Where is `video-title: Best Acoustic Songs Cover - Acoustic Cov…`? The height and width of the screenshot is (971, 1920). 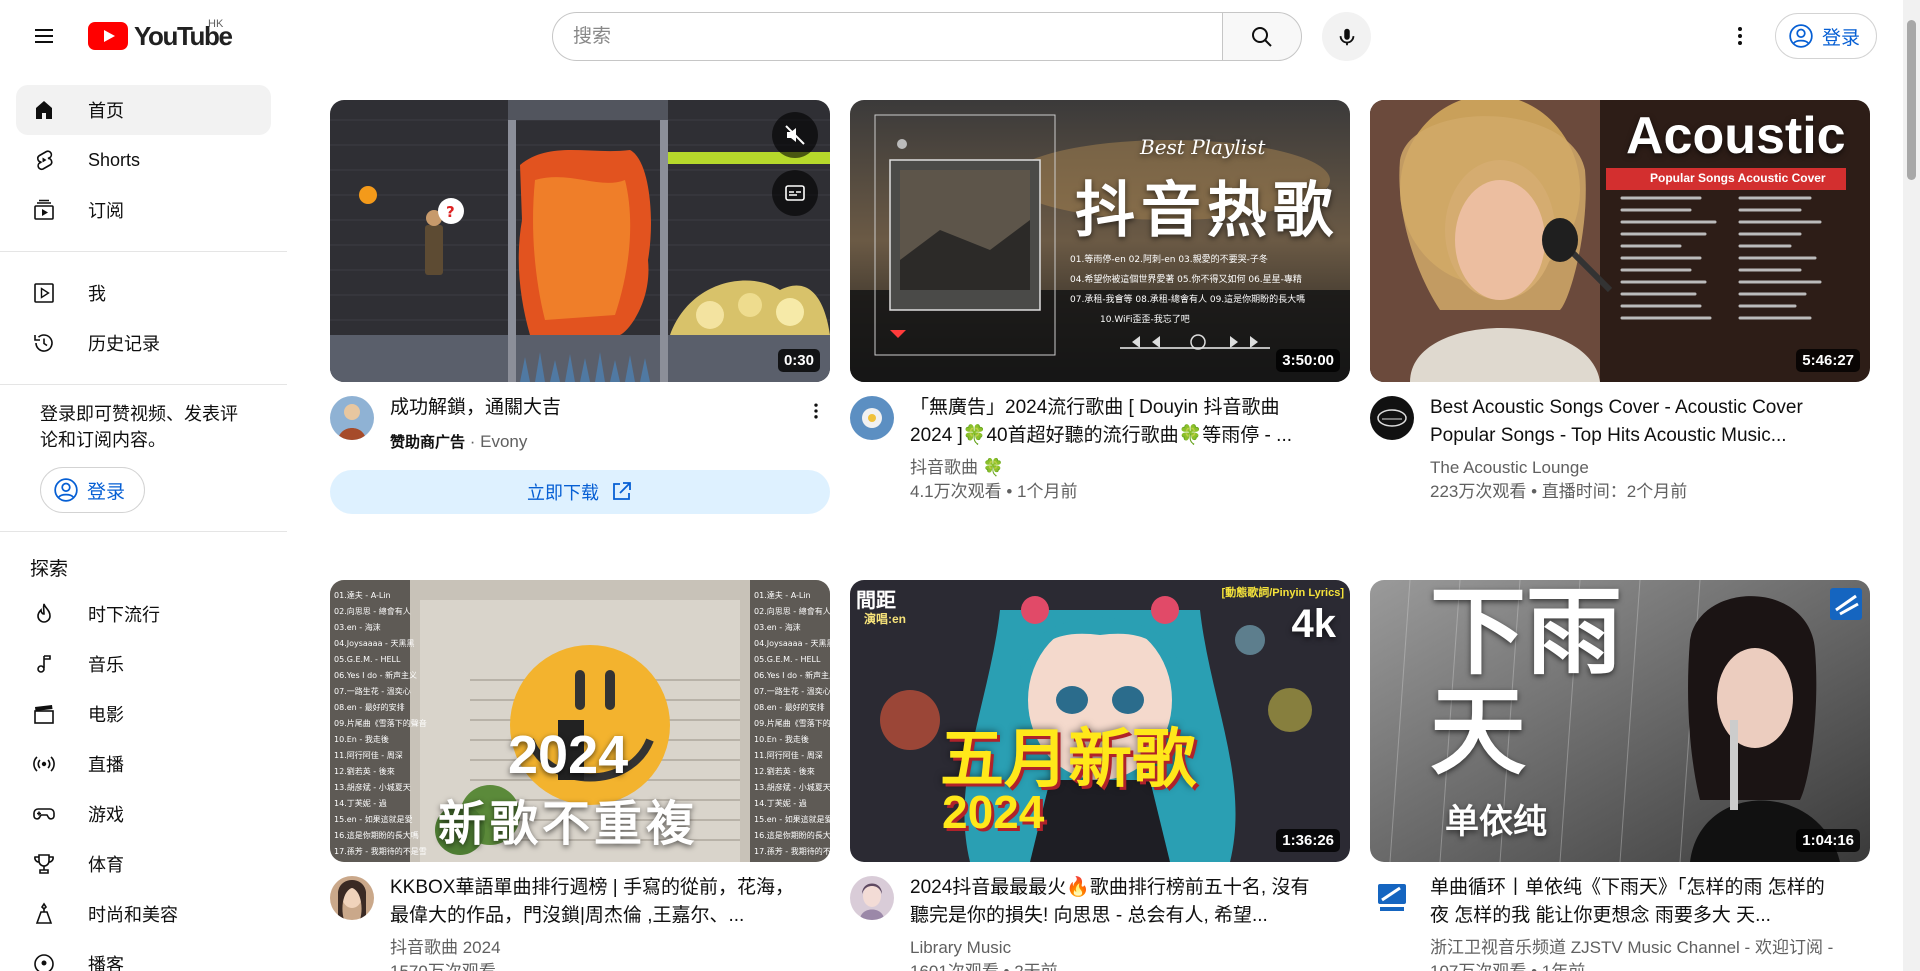 video-title: Best Acoustic Songs Cover - Acoustic Cov… is located at coordinates (1635, 422).